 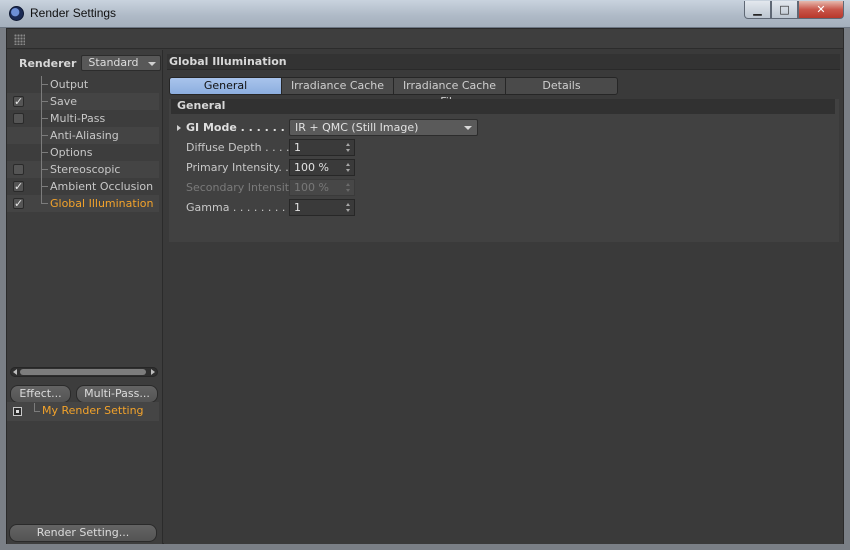 I want to click on window-titlebar: Render Settings ▁ □ ✕, so click(x=425, y=14).